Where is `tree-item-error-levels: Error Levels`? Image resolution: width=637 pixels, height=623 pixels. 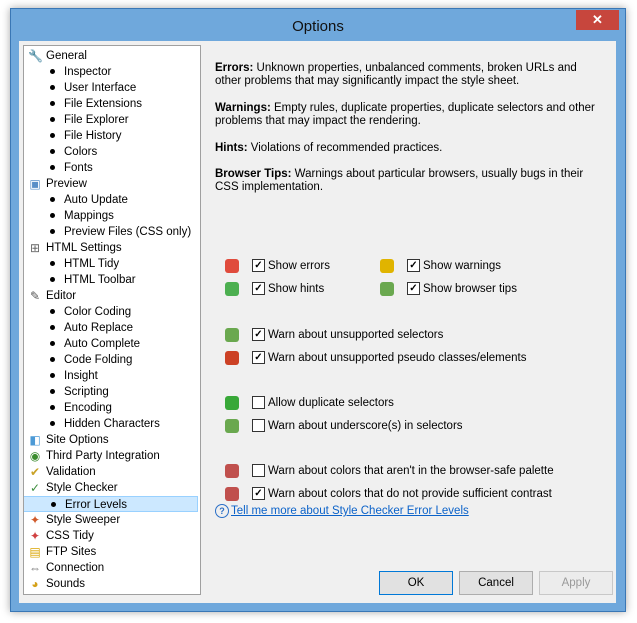
tree-item-error-levels: Error Levels is located at coordinates (111, 504).